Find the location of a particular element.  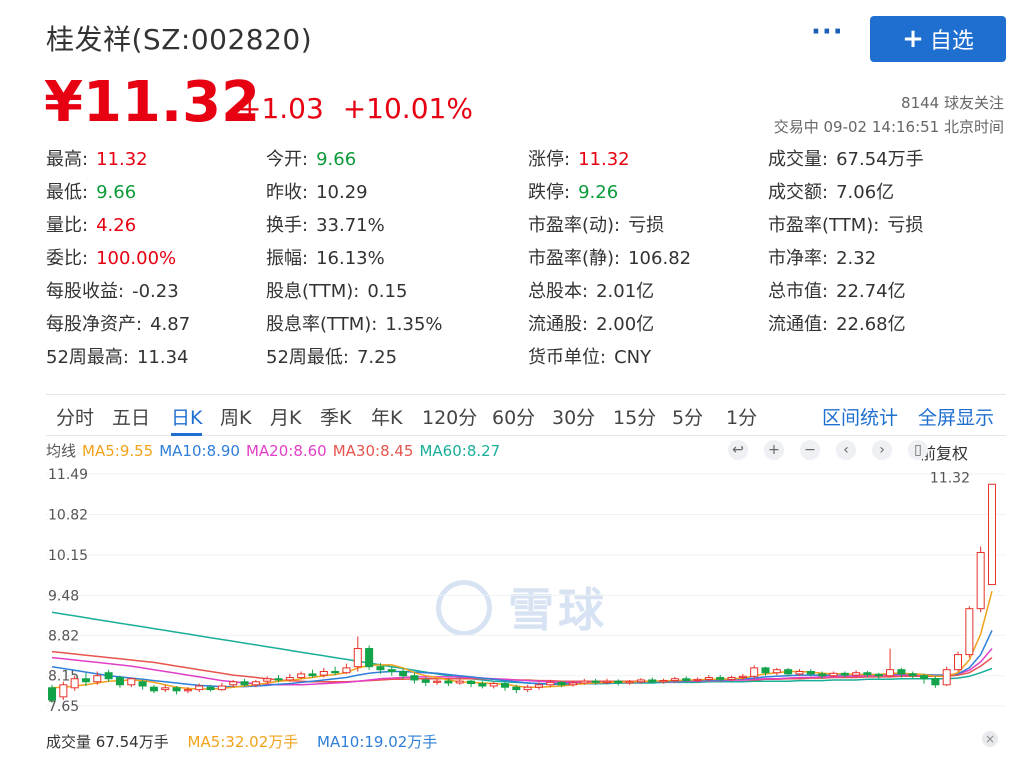

stat-value: 11.32 is located at coordinates (604, 159).